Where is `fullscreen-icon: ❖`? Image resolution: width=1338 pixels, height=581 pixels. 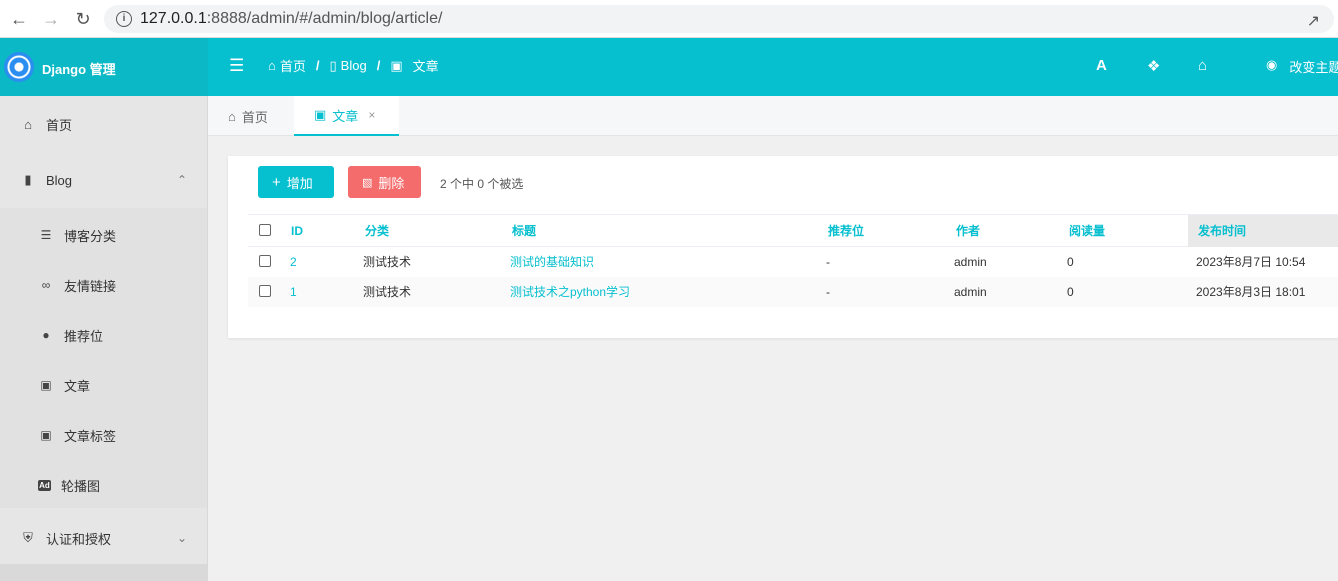
fullscreen-icon: ❖ is located at coordinates (1153, 66).